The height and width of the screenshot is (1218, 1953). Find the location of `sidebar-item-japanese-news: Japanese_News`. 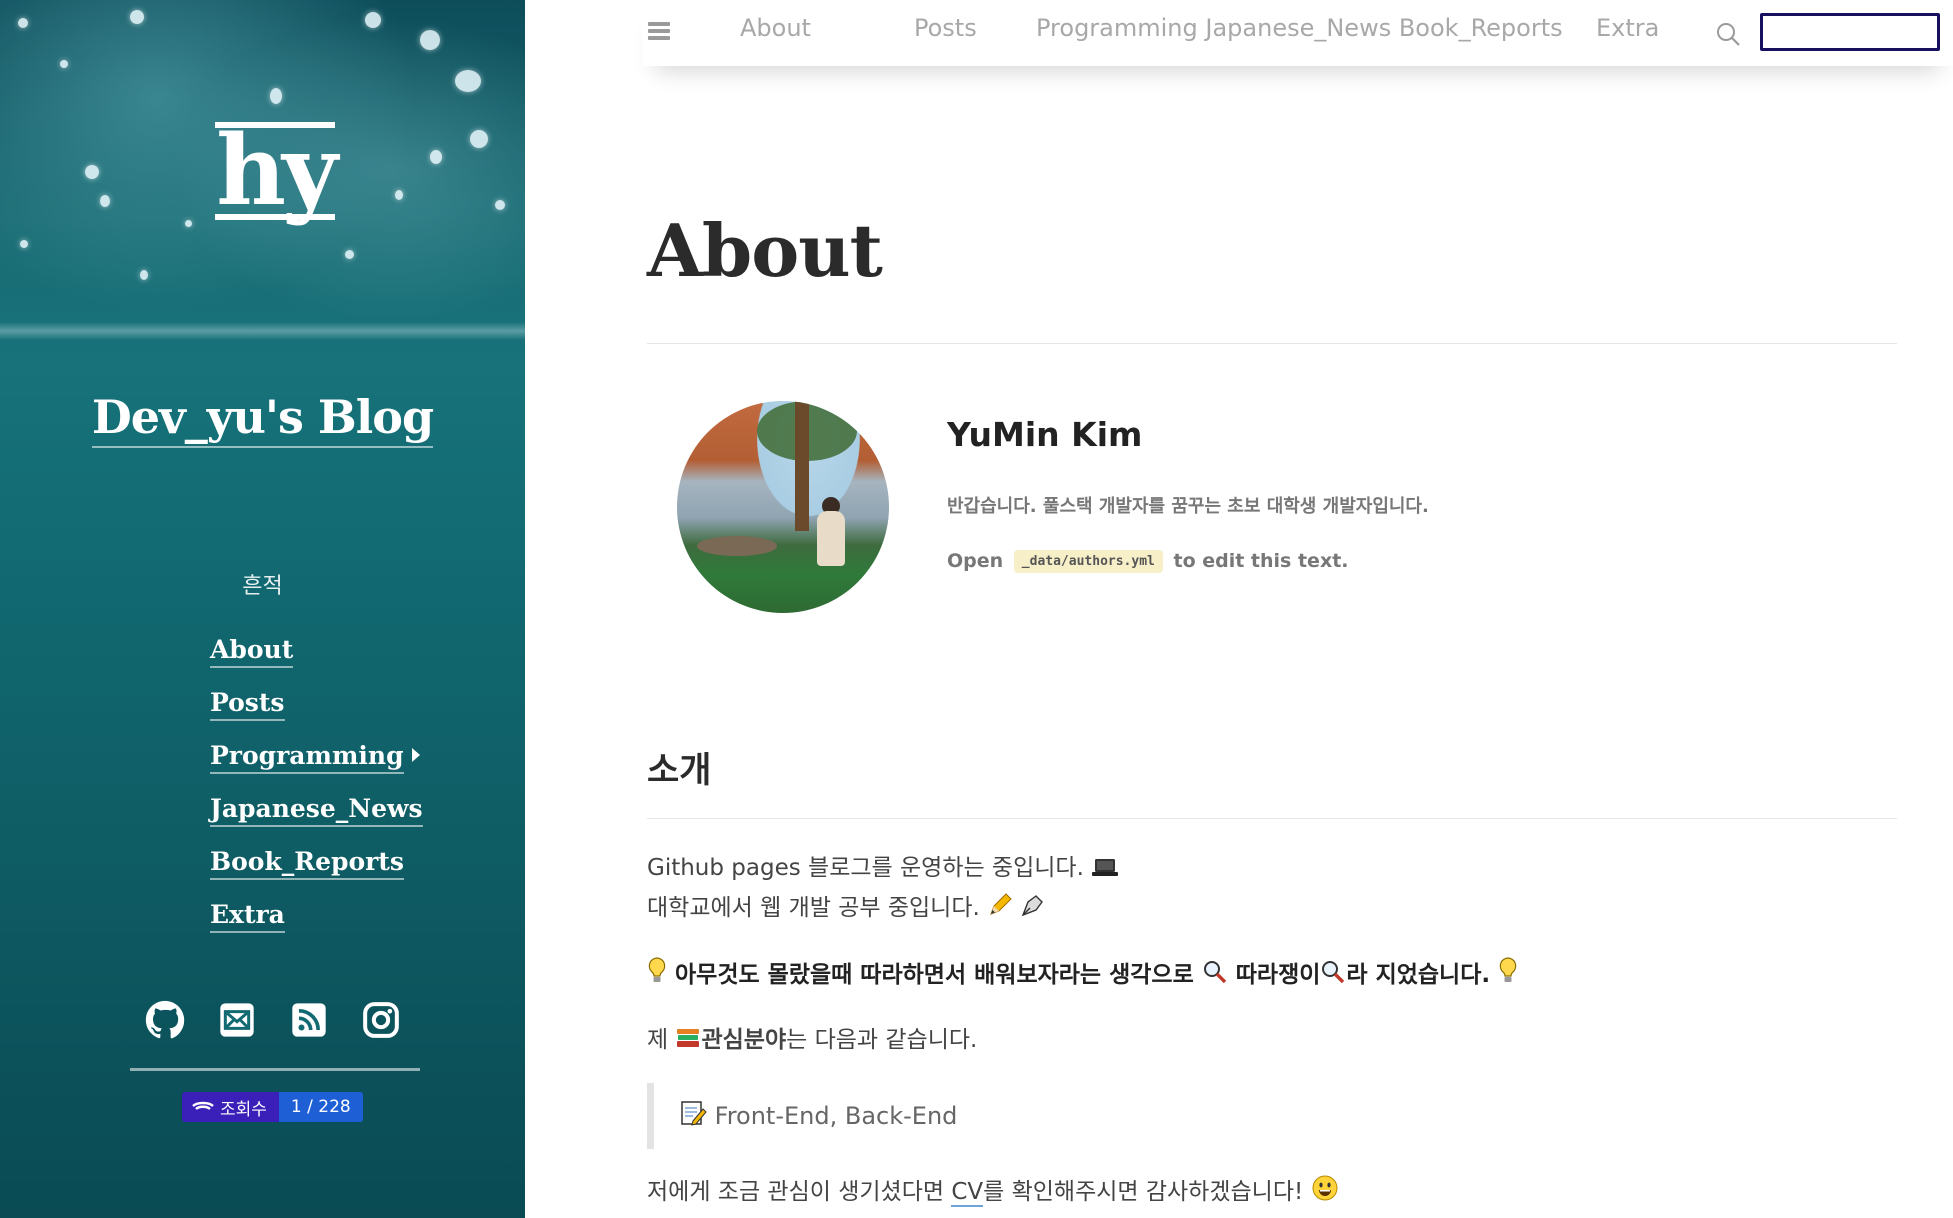

sidebar-item-japanese-news: Japanese_News is located at coordinates (316, 815).